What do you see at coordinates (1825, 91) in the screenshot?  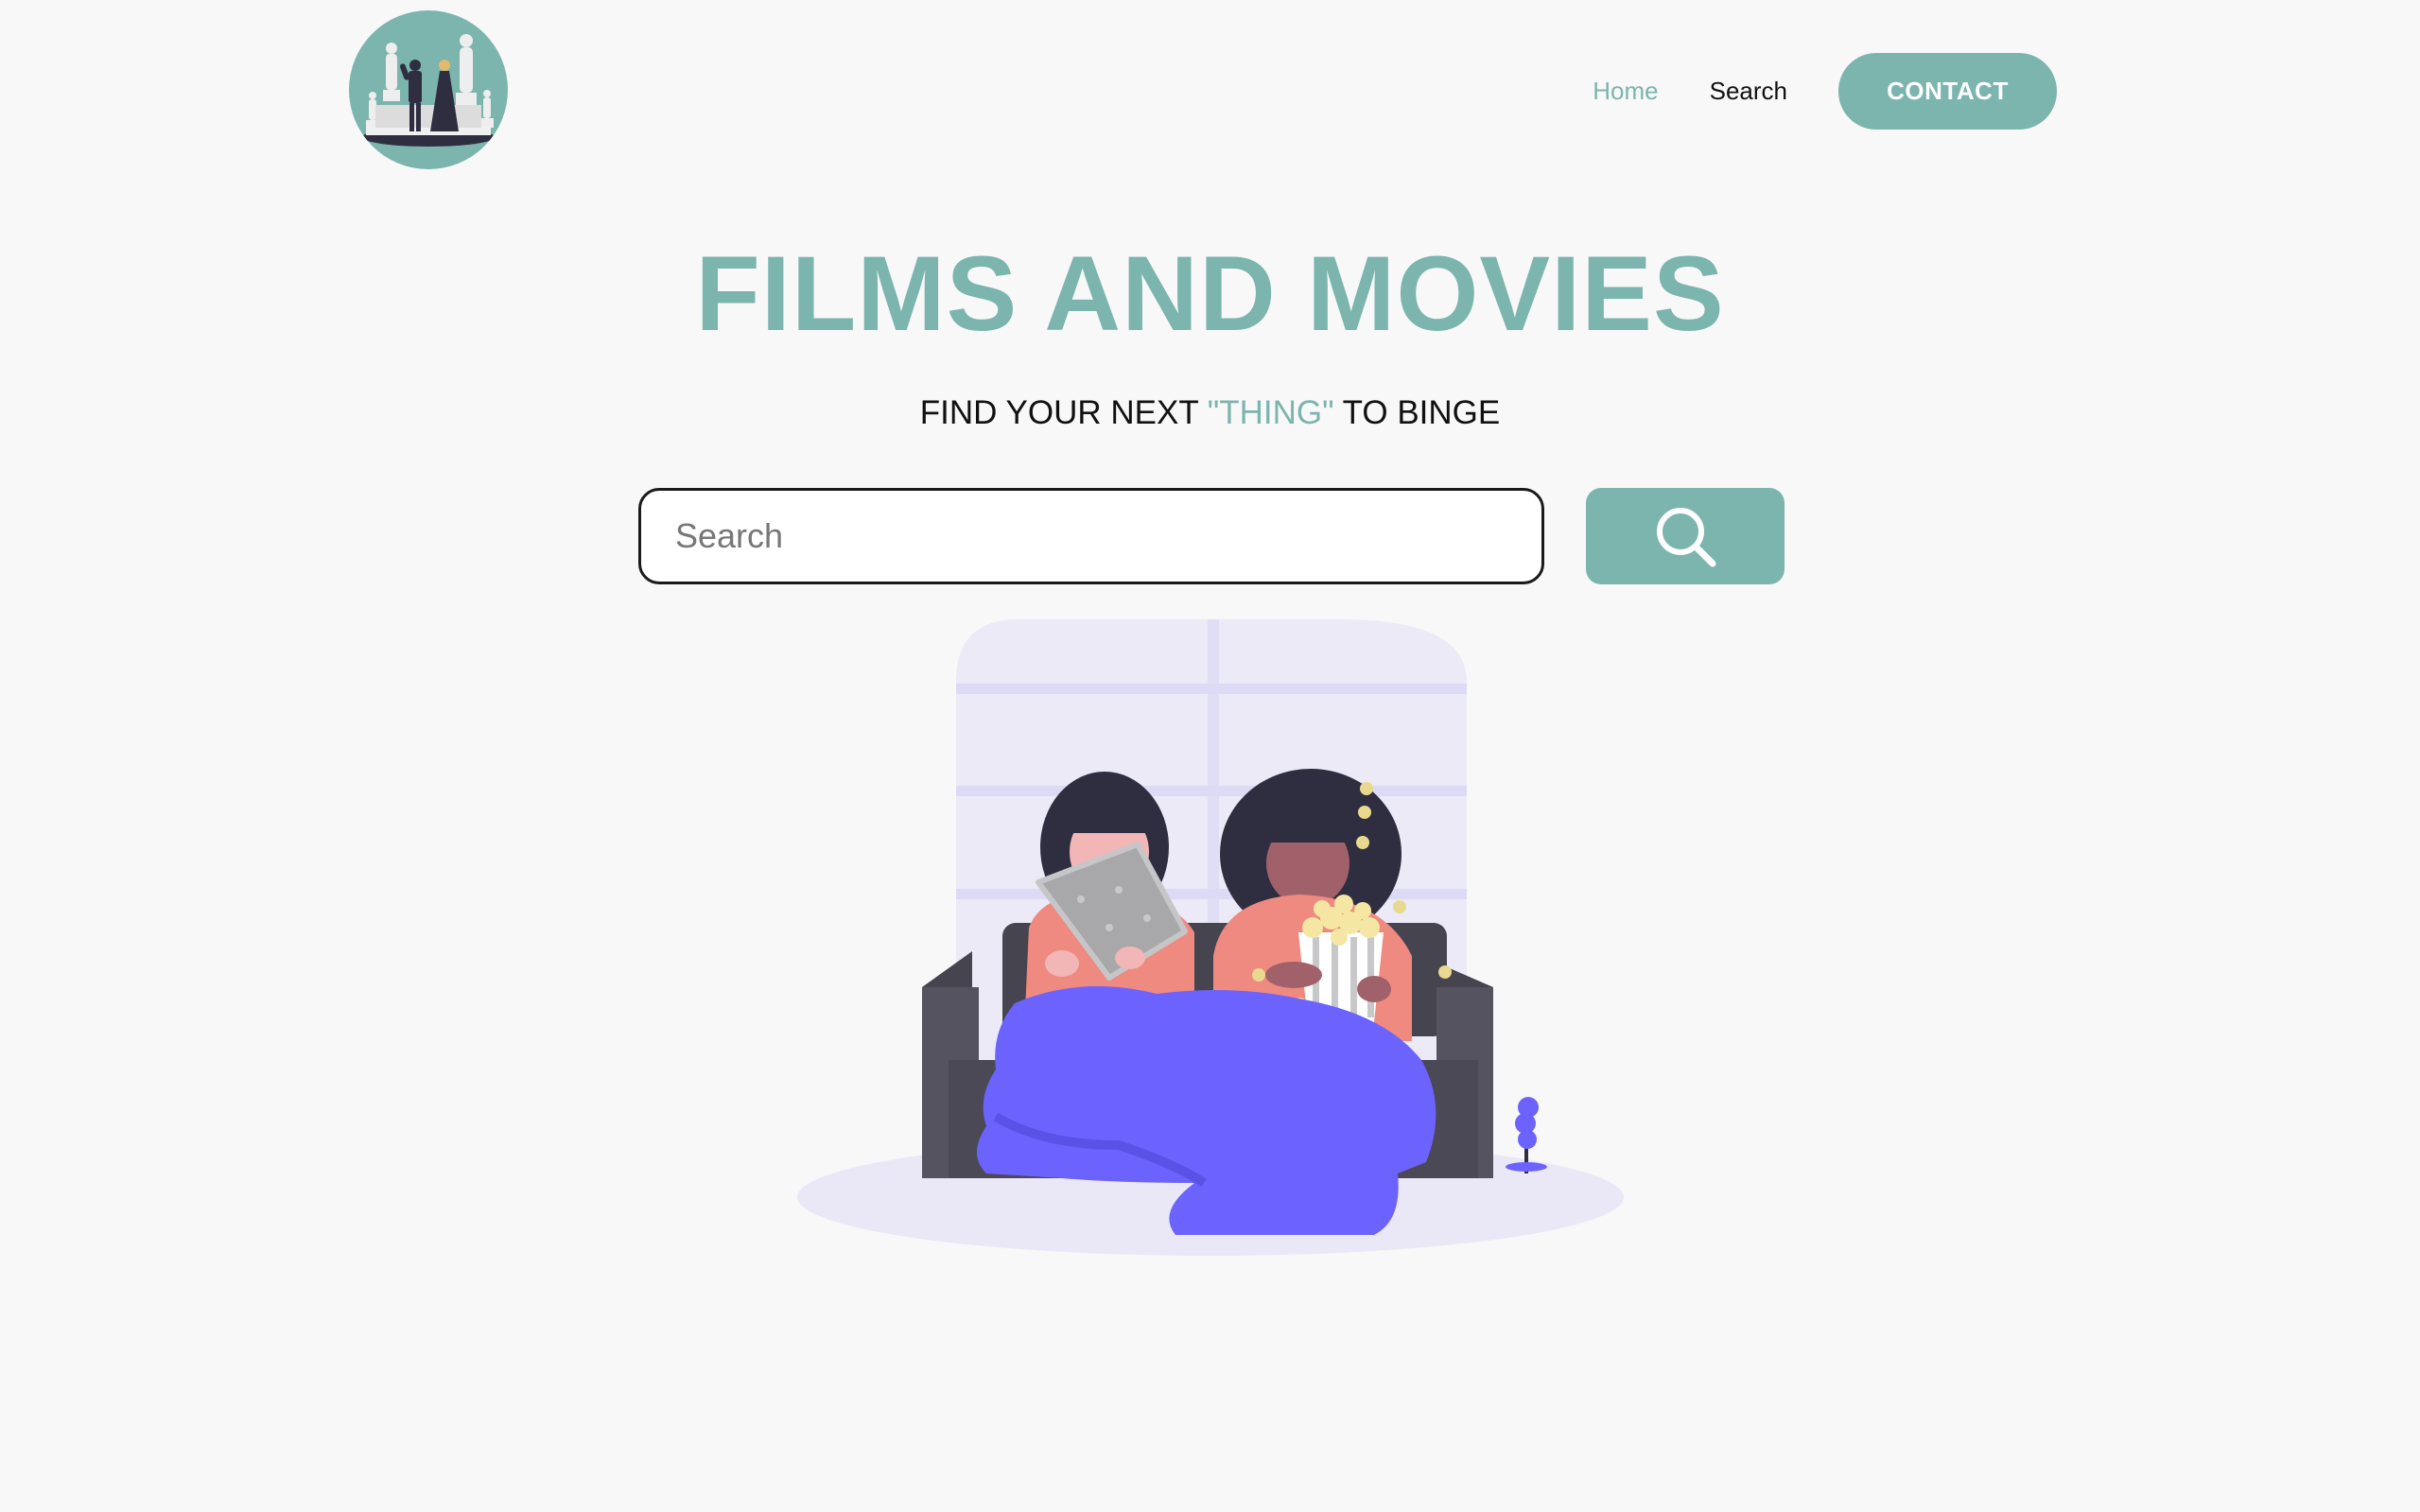 I see `main-nav: Home Search CONTACT` at bounding box center [1825, 91].